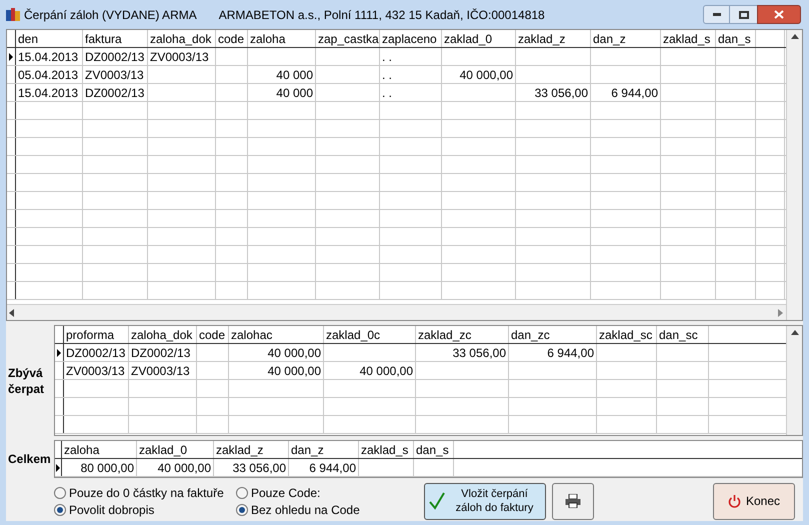 Image resolution: width=809 pixels, height=525 pixels. What do you see at coordinates (734, 501) in the screenshot?
I see `power-icon` at bounding box center [734, 501].